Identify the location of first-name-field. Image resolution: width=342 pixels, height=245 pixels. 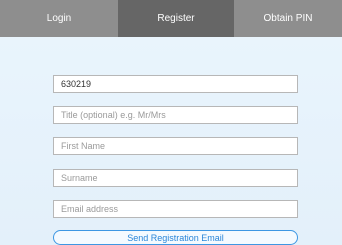
(175, 146).